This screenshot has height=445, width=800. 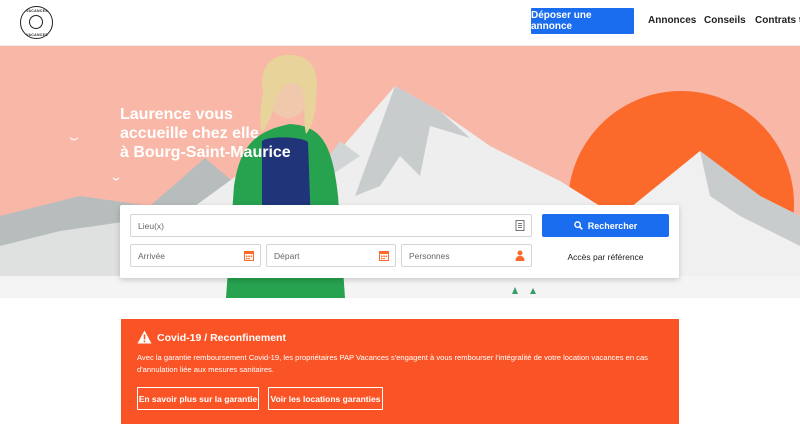 I want to click on post-listing-button: Déposer une annonce, so click(x=582, y=21).